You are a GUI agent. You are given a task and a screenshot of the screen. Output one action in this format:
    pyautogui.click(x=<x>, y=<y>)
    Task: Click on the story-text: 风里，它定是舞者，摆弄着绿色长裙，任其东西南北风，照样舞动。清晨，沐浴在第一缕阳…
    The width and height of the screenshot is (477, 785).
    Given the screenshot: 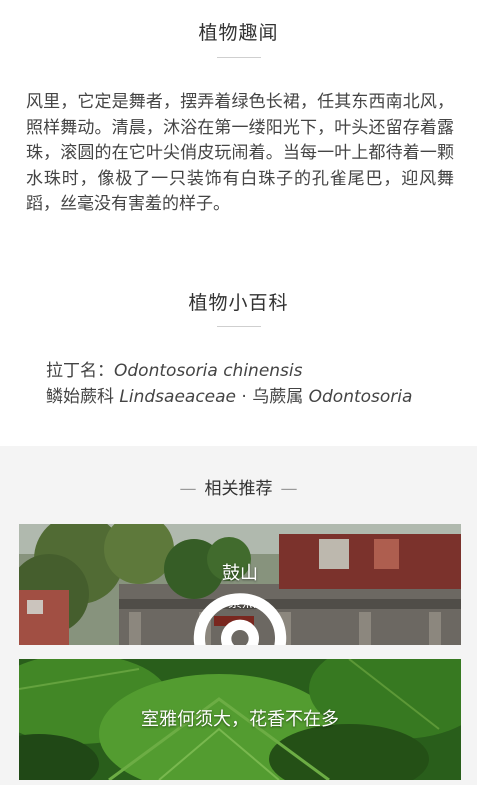 What is the action you would take?
    pyautogui.click(x=240, y=153)
    